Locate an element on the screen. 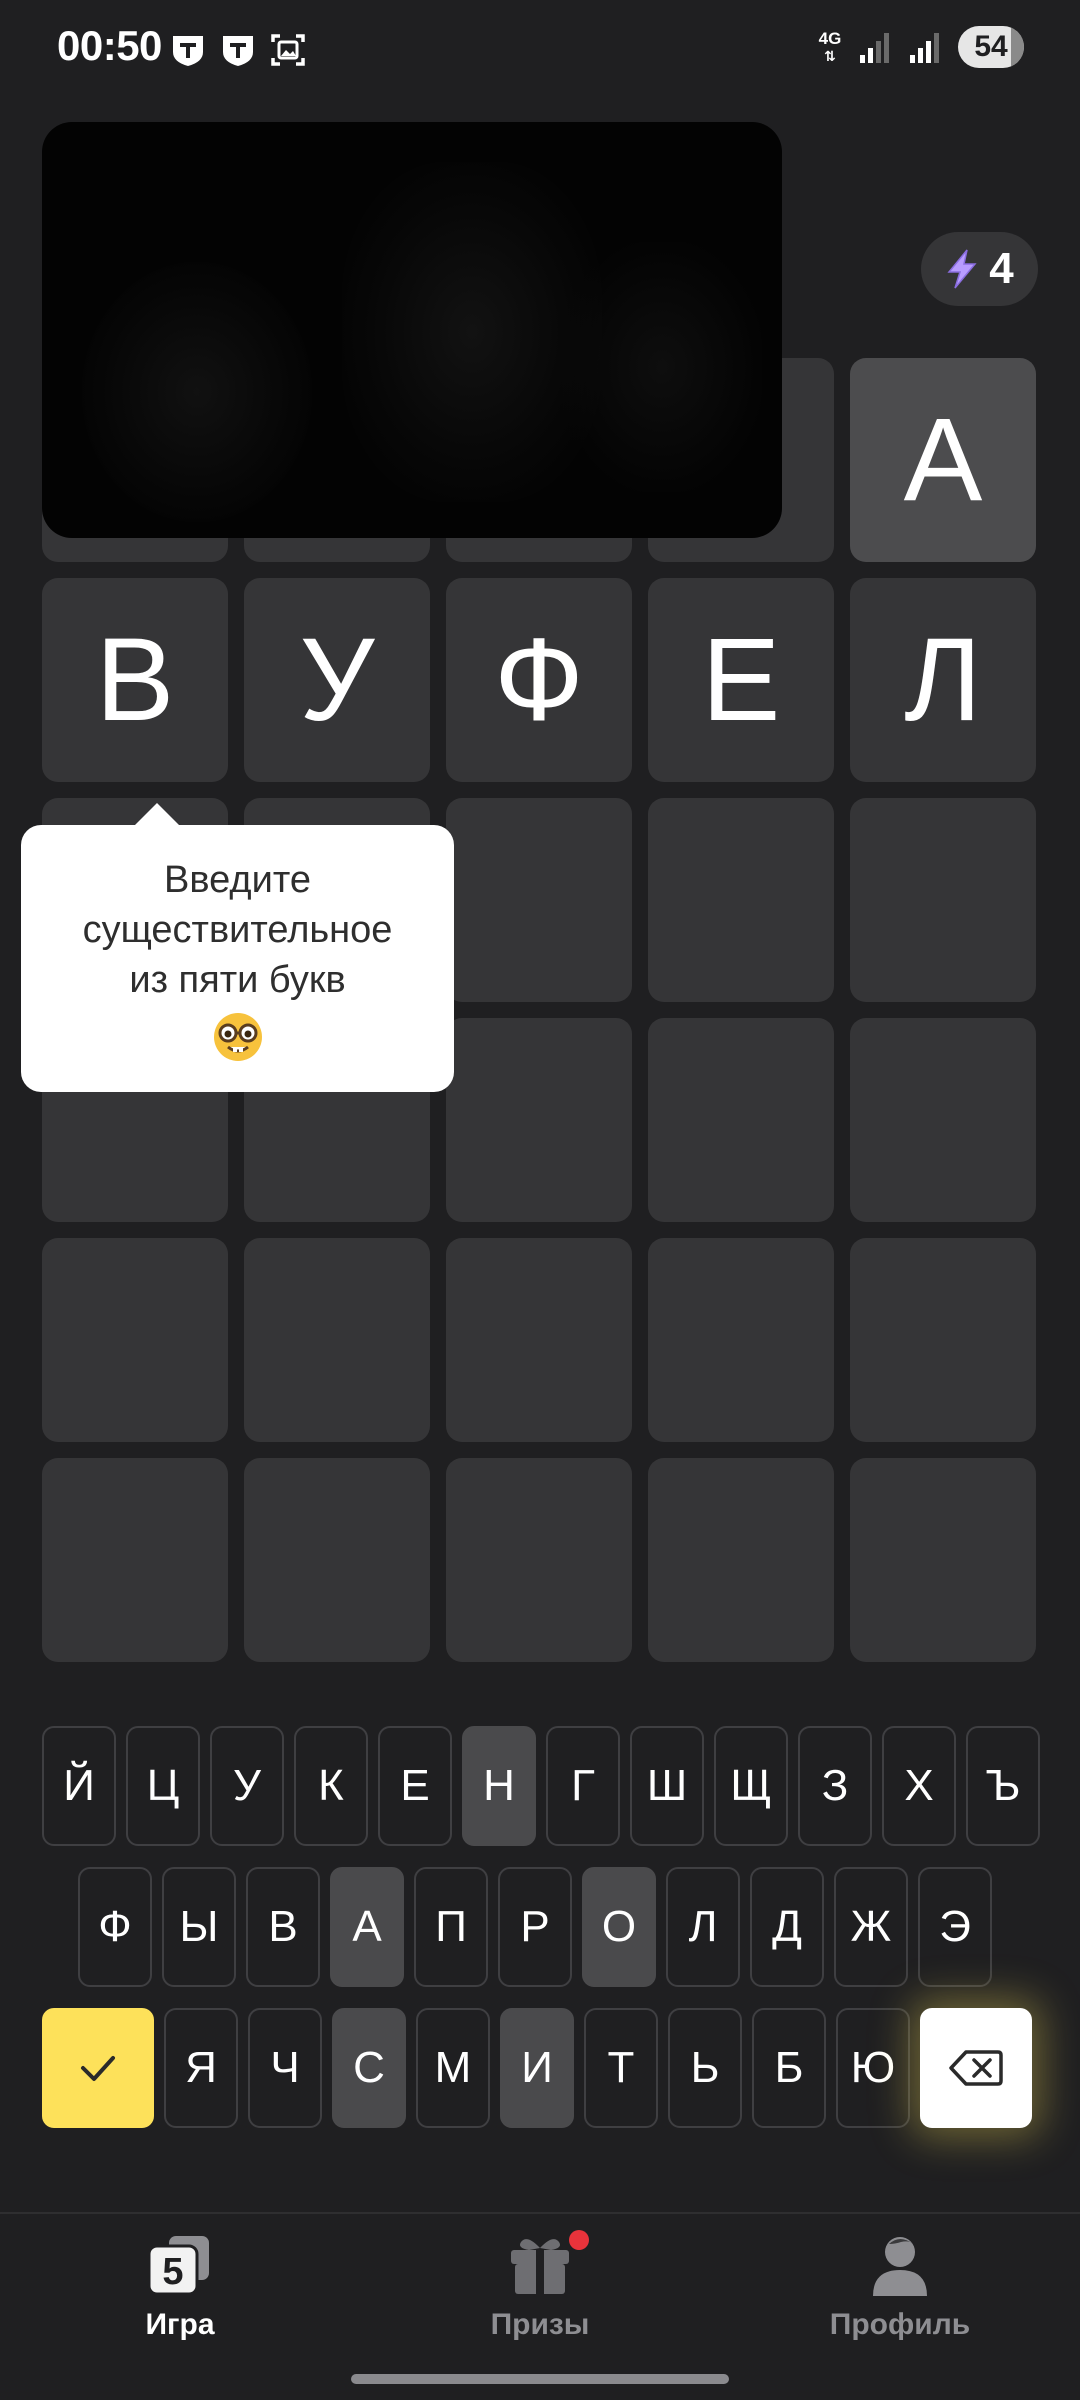  grid-tile: В is located at coordinates (135, 680).